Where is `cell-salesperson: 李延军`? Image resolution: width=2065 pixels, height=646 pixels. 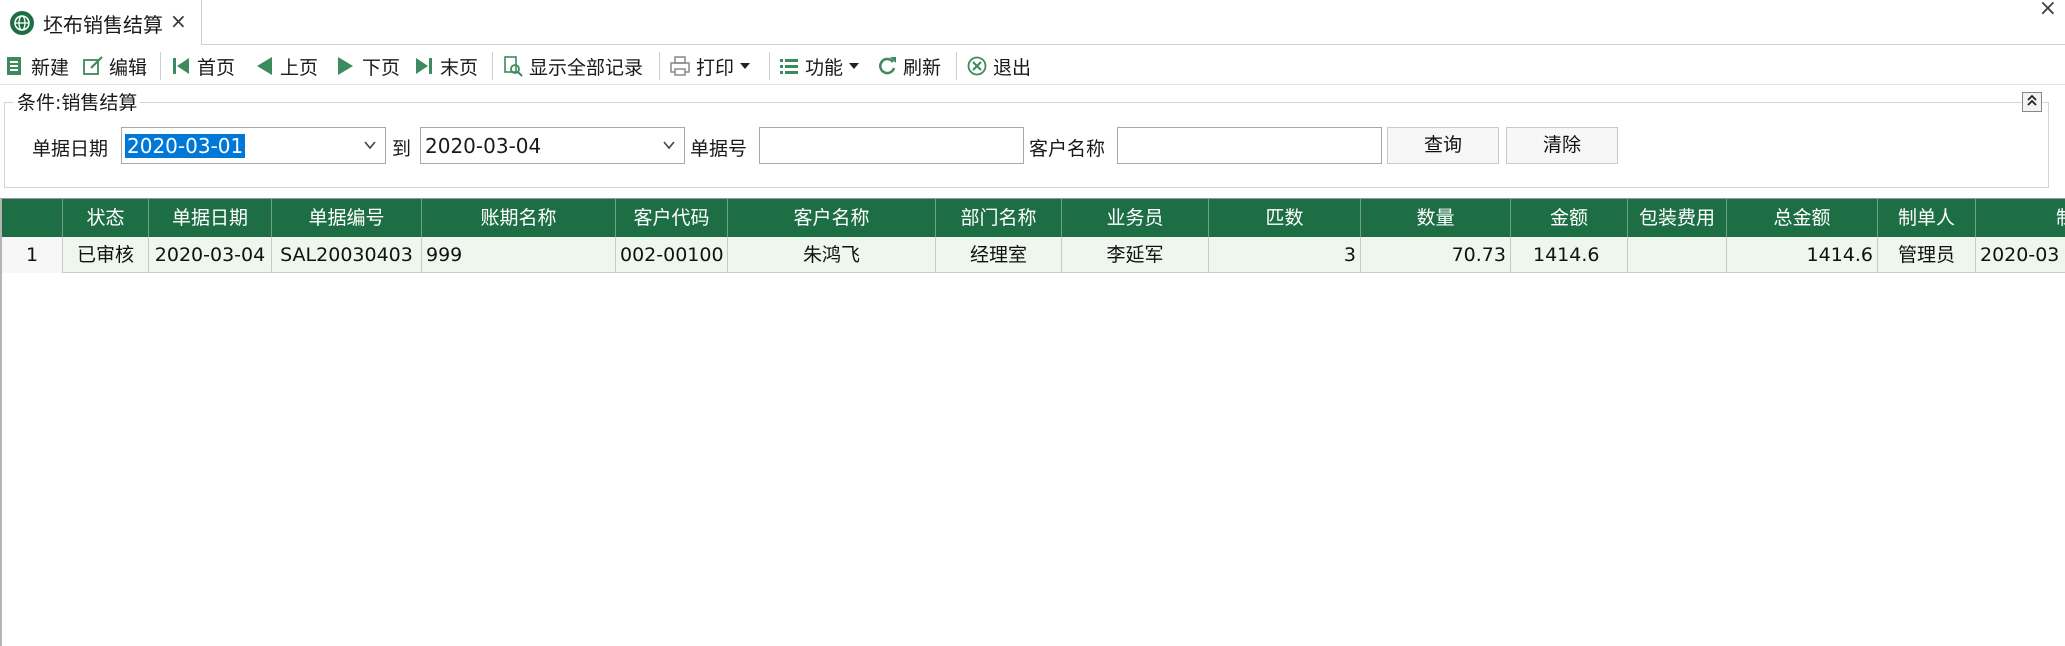
cell-salesperson: 李延军 is located at coordinates (1135, 255).